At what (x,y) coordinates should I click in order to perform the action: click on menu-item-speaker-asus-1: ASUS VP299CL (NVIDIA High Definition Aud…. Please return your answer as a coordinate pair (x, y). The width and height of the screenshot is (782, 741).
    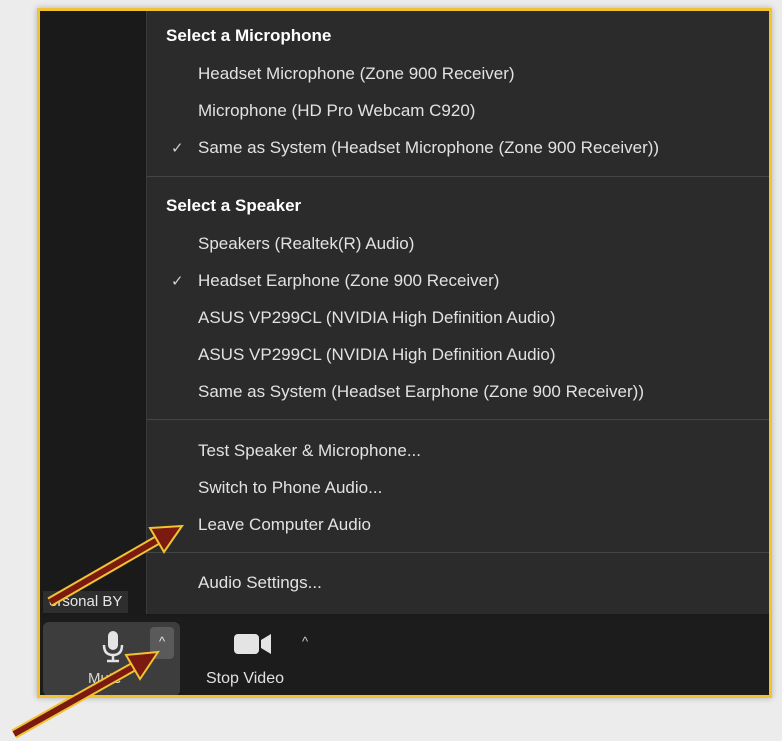
    Looking at the image, I should click on (377, 318).